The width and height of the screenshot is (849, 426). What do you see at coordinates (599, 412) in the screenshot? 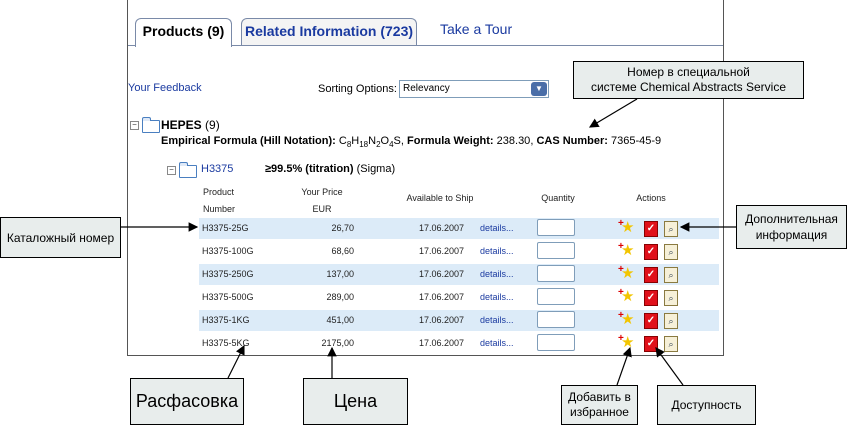
I see `callout-fav-line2: избранное` at bounding box center [599, 412].